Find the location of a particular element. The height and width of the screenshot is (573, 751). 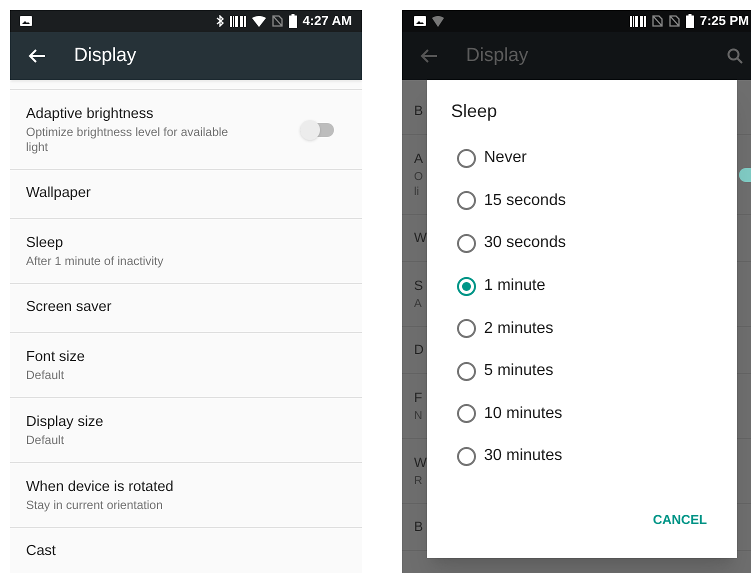

radio-option: 5 minutes is located at coordinates (582, 371).